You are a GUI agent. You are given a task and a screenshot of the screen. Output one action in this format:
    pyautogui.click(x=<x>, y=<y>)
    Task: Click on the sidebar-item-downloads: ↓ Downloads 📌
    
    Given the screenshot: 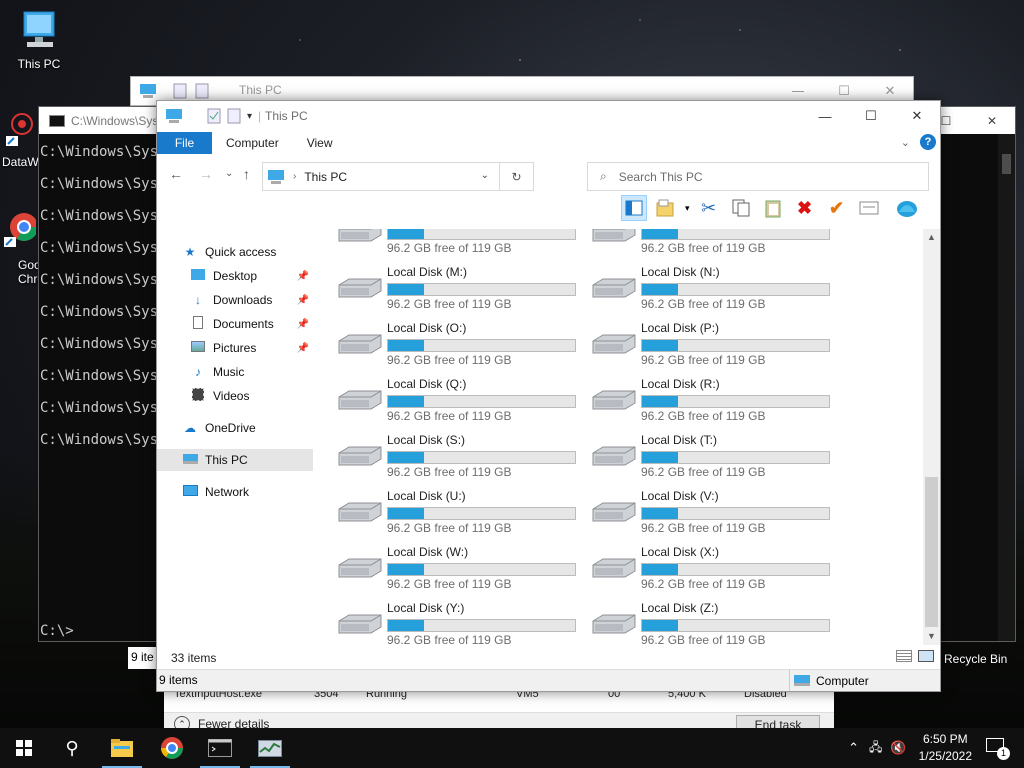 What is the action you would take?
    pyautogui.click(x=235, y=300)
    